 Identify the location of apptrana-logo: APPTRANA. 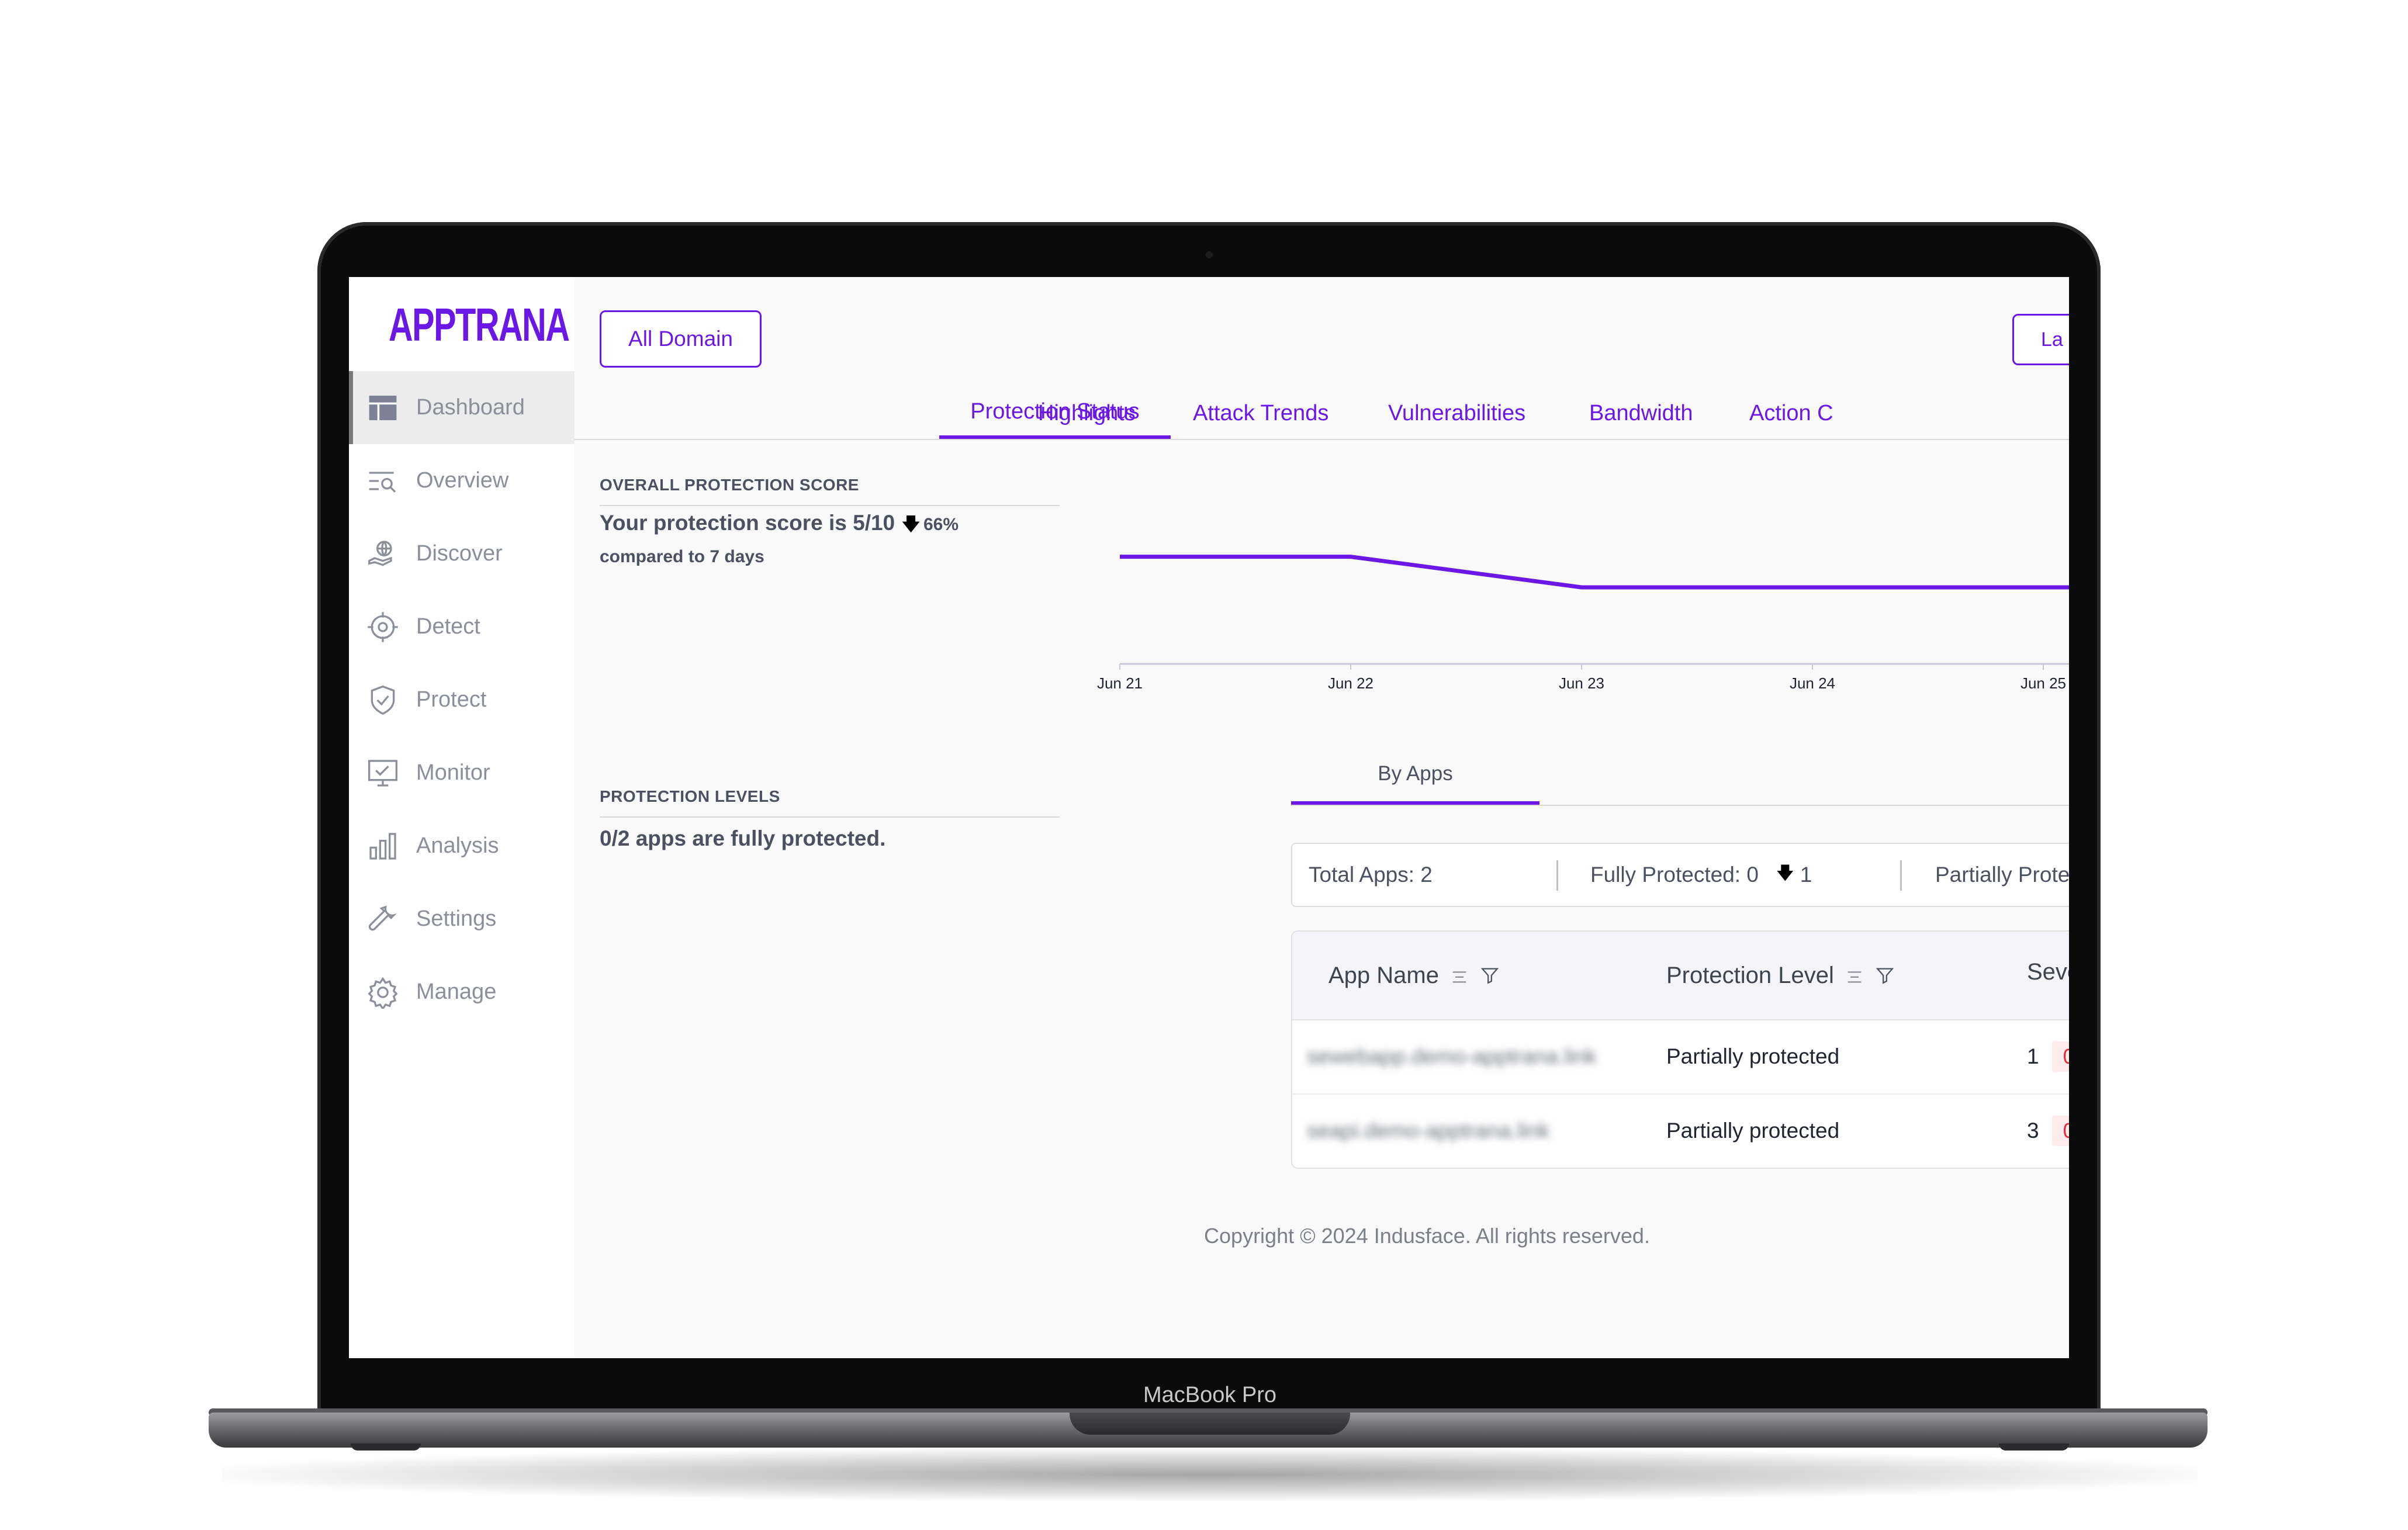
(480, 325).